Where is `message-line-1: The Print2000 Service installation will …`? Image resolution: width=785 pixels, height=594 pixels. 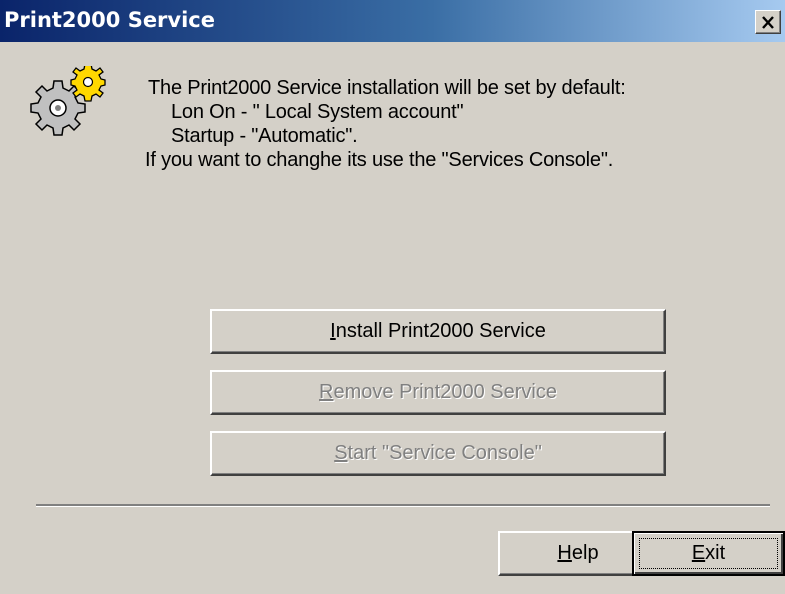
message-line-1: The Print2000 Service installation will … is located at coordinates (387, 88).